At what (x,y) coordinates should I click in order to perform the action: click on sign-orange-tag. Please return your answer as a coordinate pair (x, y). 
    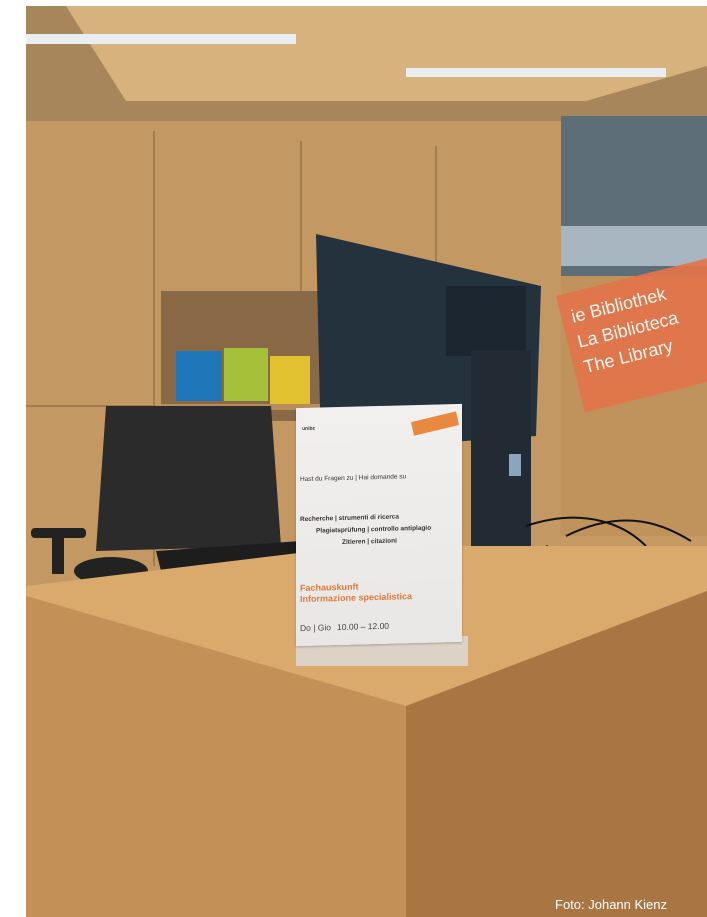
    Looking at the image, I should click on (435, 423).